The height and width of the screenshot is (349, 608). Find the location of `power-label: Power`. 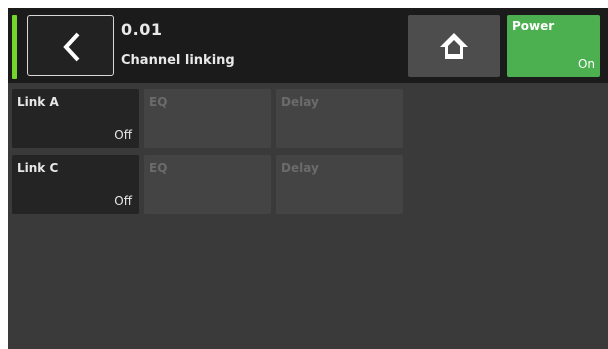

power-label: Power is located at coordinates (533, 26).